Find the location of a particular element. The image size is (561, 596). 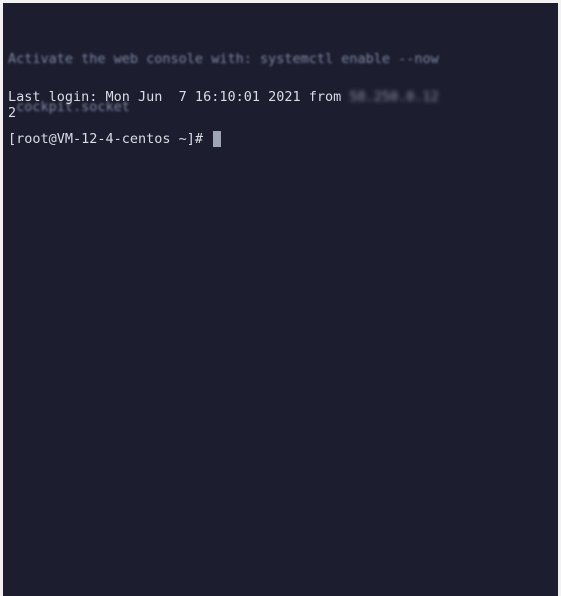

shell-prompt: [root@VM-12-4-centos ~]# is located at coordinates (110, 139).